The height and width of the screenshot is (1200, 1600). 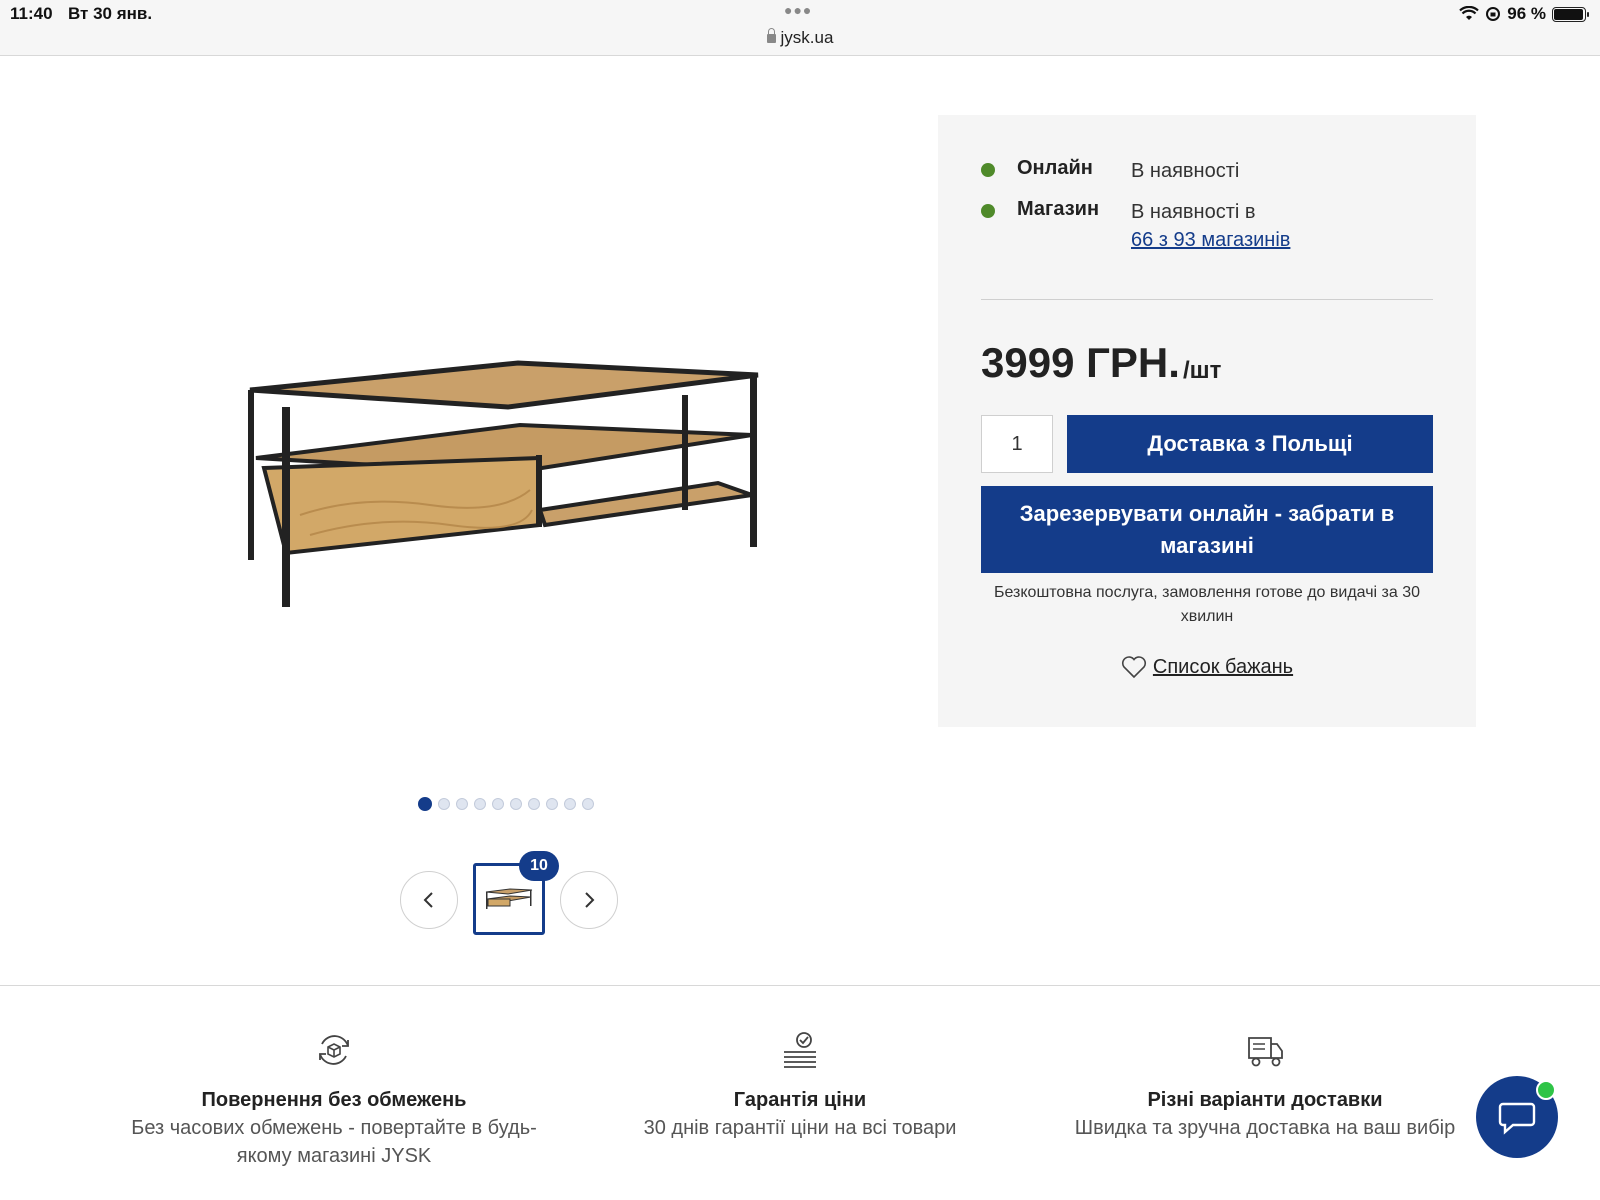 What do you see at coordinates (1080, 362) in the screenshot?
I see `price-amount: 3999 ГРН.` at bounding box center [1080, 362].